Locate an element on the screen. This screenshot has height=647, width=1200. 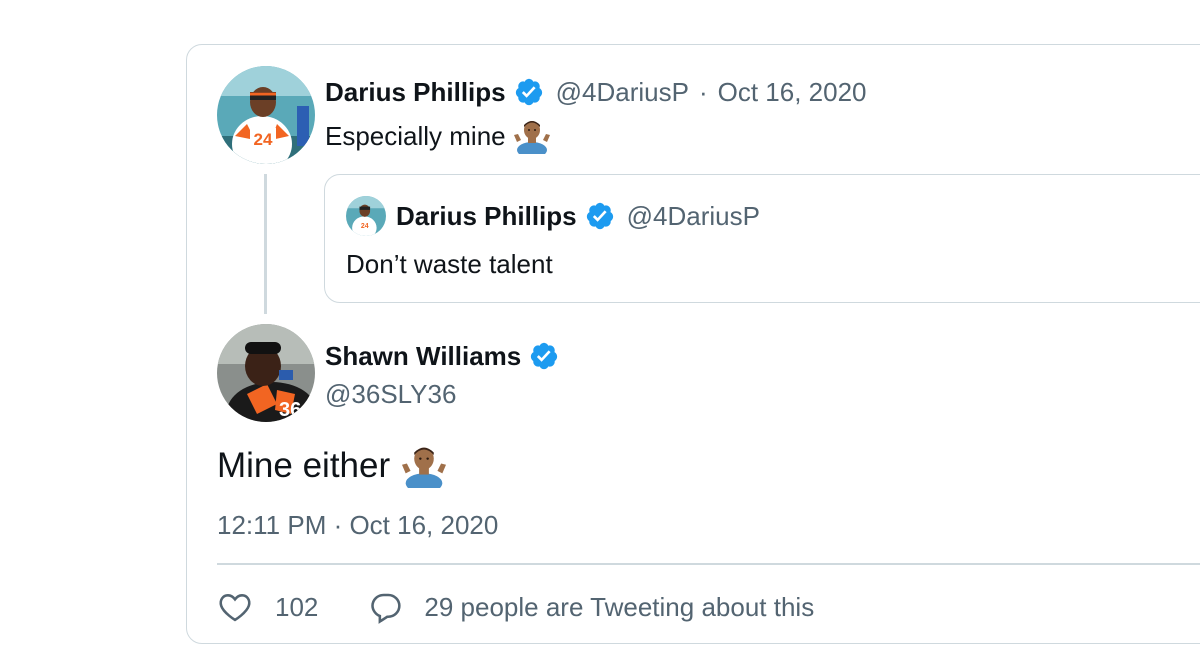
avatar-image-small: 24 is located at coordinates (366, 216).